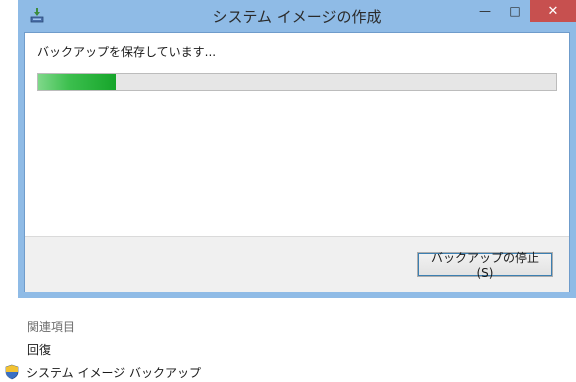 This screenshot has height=382, width=576. What do you see at coordinates (77, 82) in the screenshot?
I see `progress-fill` at bounding box center [77, 82].